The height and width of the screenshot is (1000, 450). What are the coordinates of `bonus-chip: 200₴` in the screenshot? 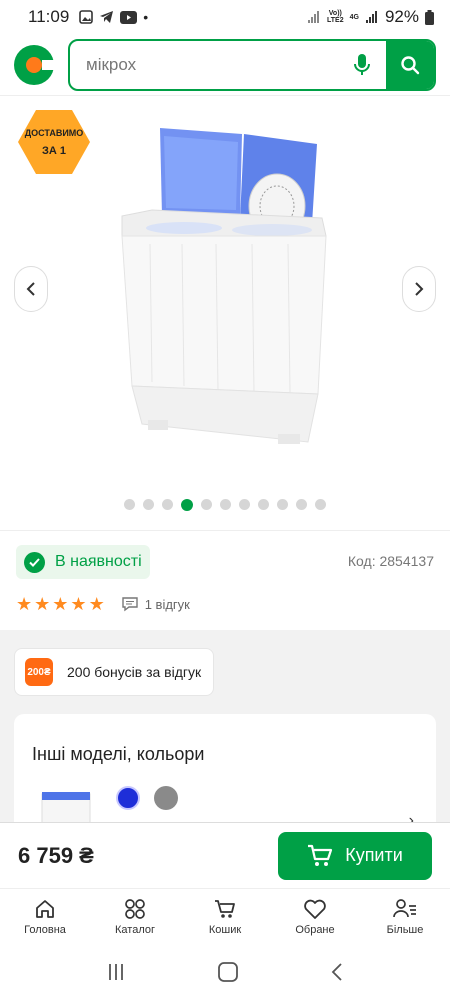 It's located at (39, 672).